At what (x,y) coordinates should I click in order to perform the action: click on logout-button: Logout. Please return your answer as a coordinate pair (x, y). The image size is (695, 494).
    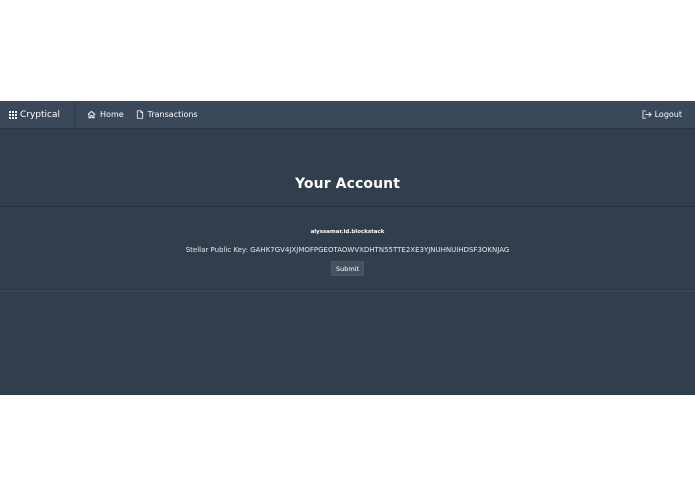
    Looking at the image, I should click on (662, 114).